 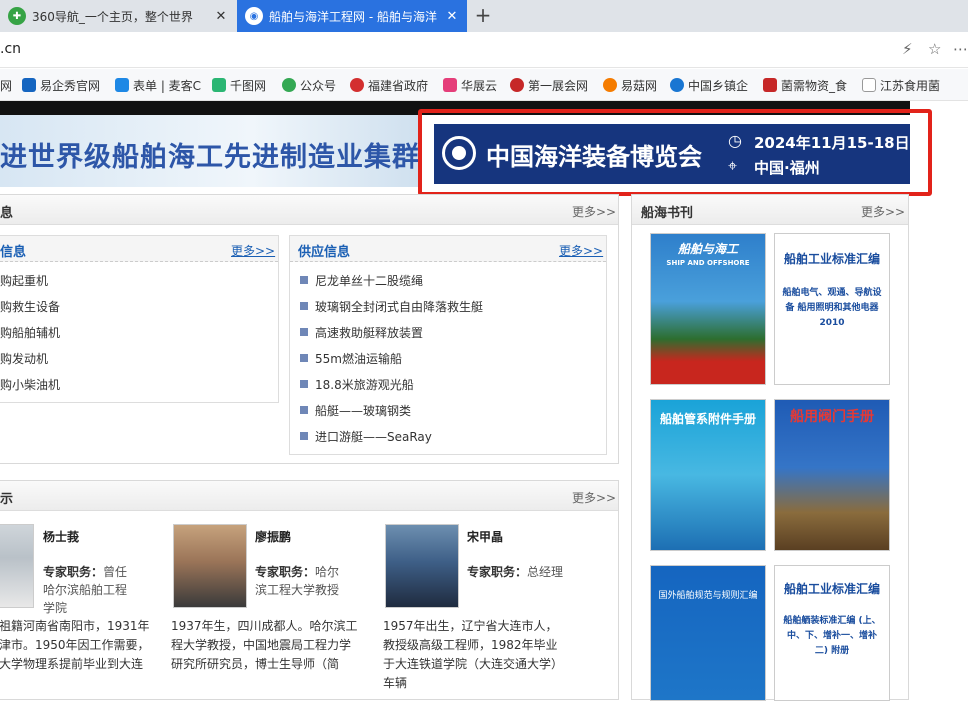 I want to click on address-text: .cn, so click(x=10, y=49).